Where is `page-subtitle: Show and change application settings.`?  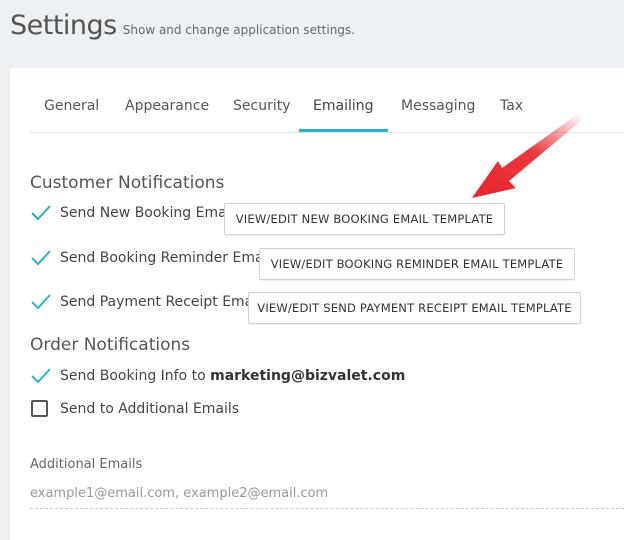
page-subtitle: Show and change application settings. is located at coordinates (238, 30).